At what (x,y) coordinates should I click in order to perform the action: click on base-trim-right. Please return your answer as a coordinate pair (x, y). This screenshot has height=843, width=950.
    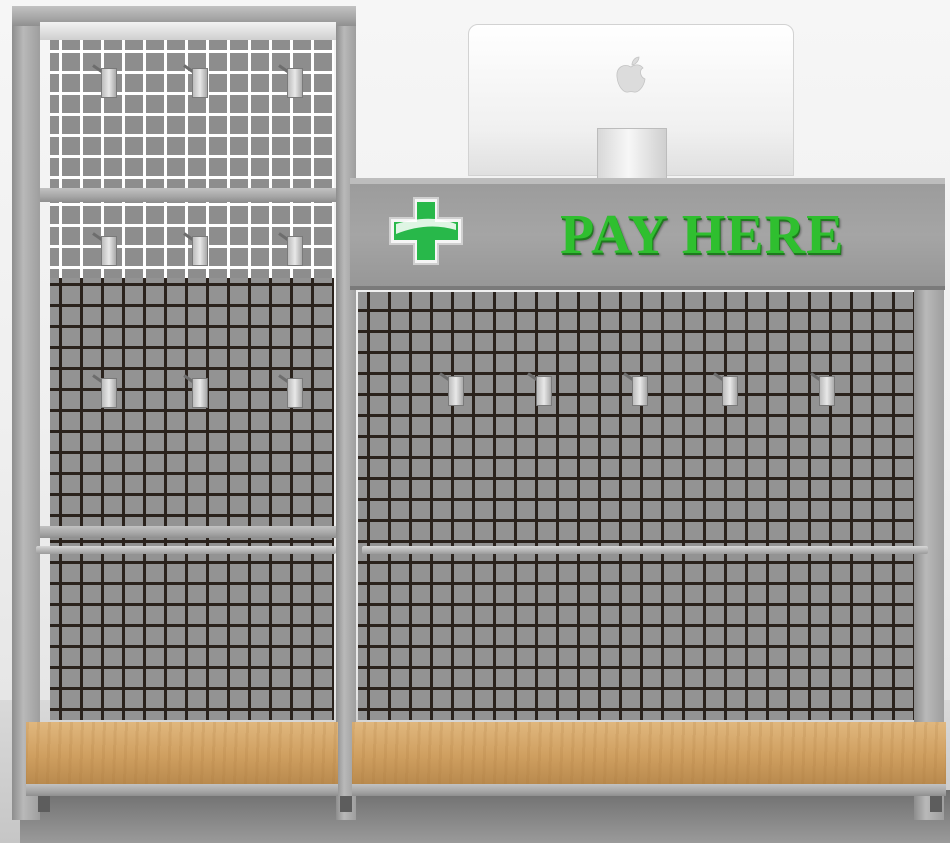
    Looking at the image, I should click on (649, 790).